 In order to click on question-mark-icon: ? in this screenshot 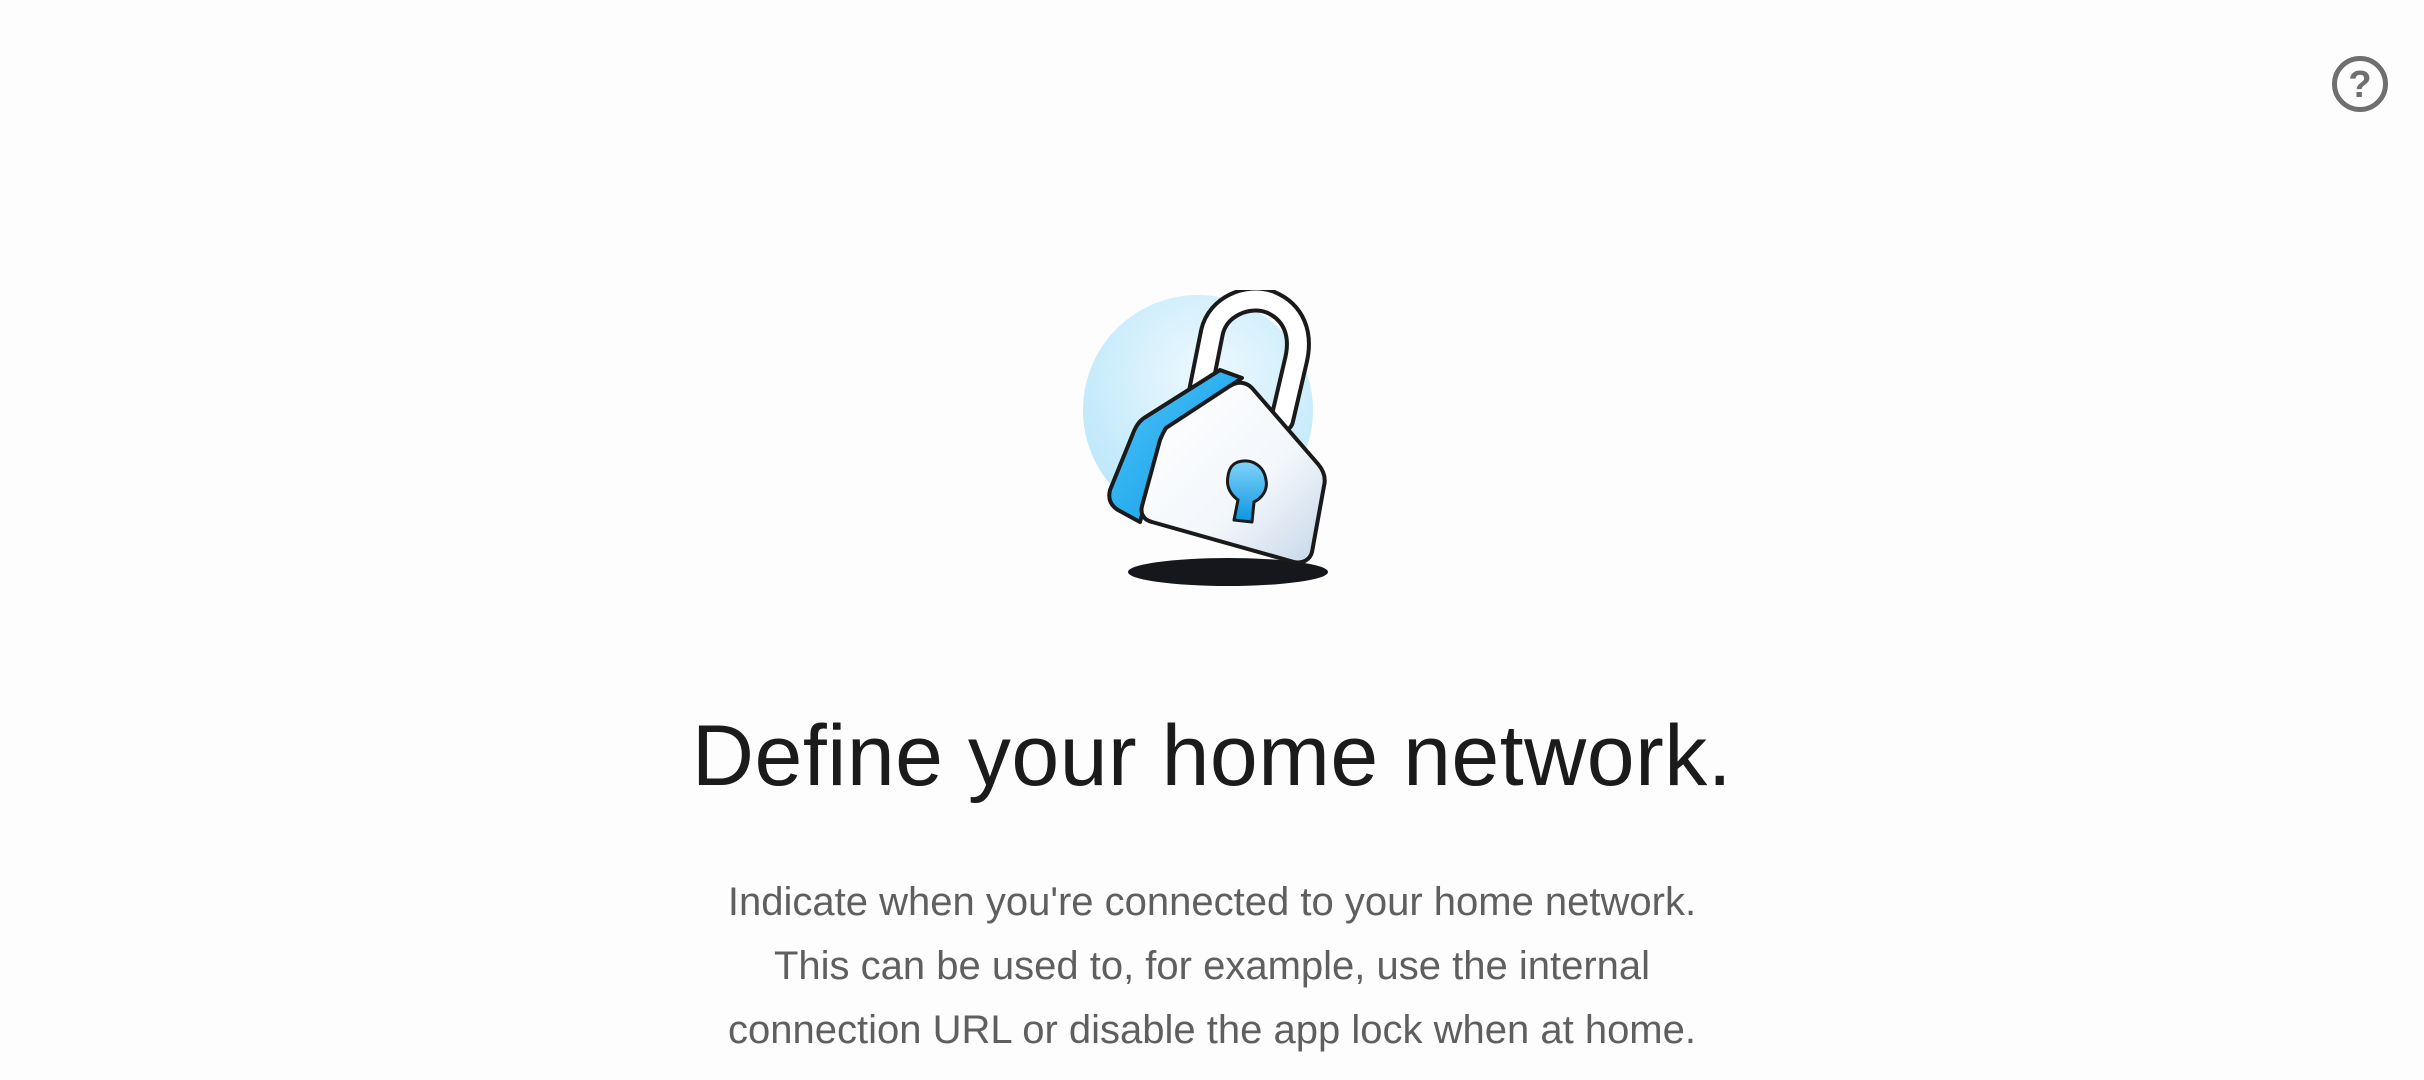, I will do `click(2360, 85)`.